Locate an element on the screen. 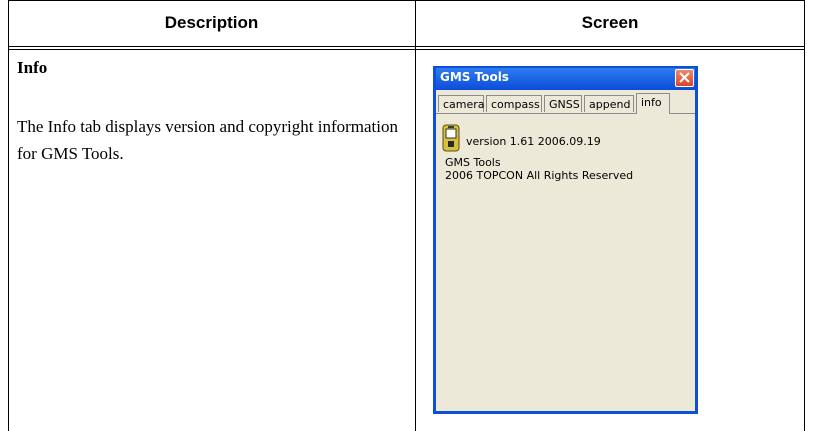 The width and height of the screenshot is (813, 431). tab-compass: compass is located at coordinates (514, 103).